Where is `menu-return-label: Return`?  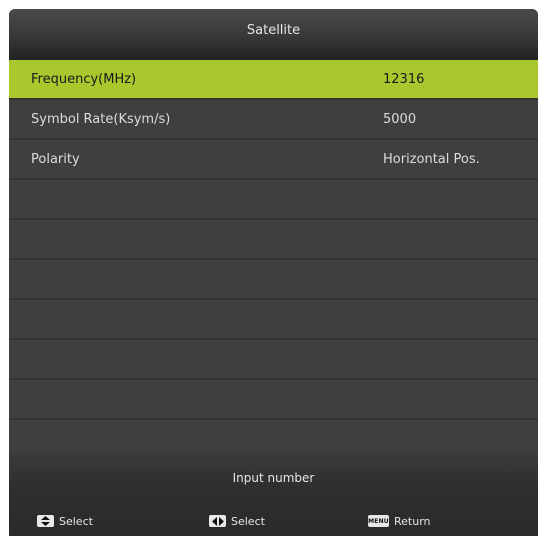 menu-return-label: Return is located at coordinates (412, 521).